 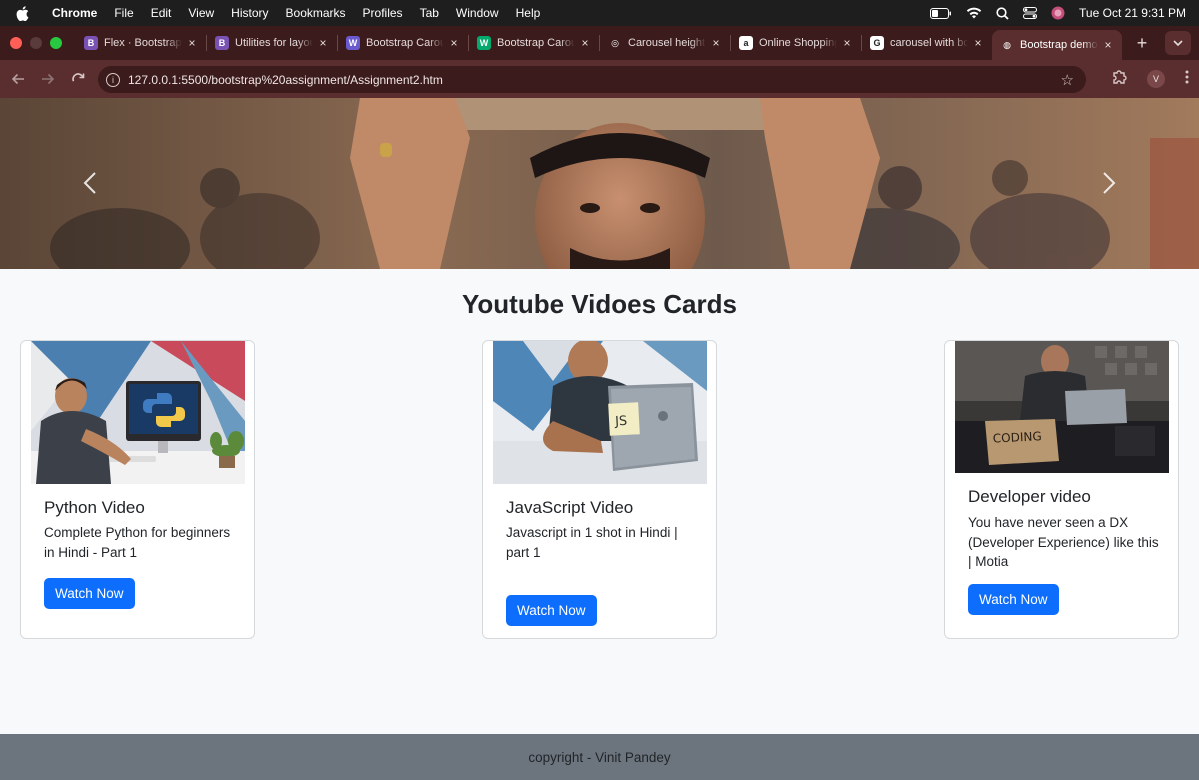 I want to click on browser-tab-6: a Online Shopping ×, so click(x=796, y=43).